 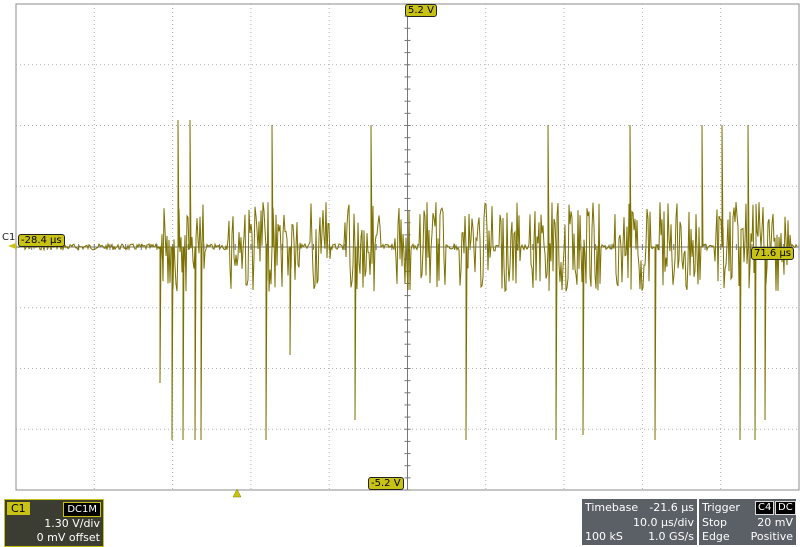 What do you see at coordinates (716, 536) in the screenshot?
I see `trigger-type: Edge` at bounding box center [716, 536].